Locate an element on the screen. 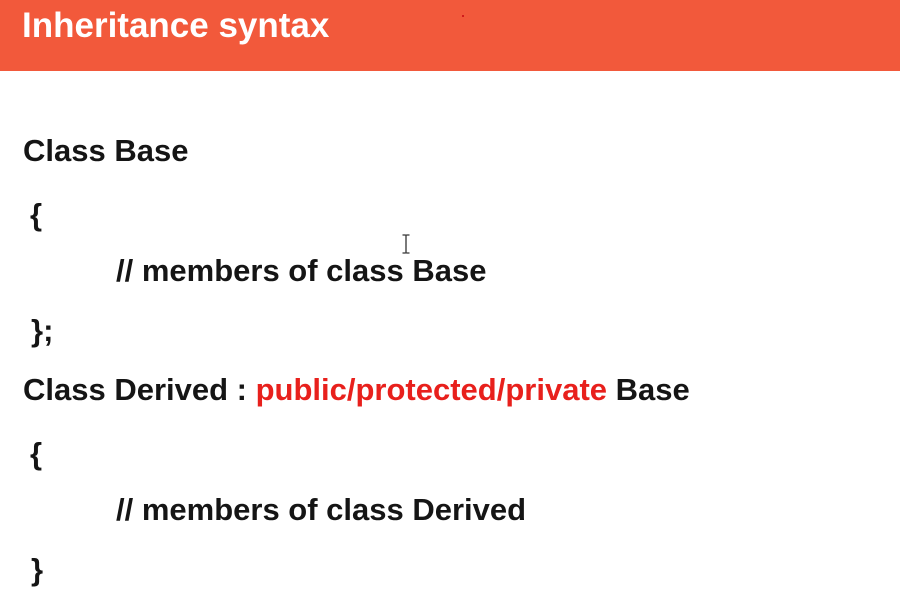 The height and width of the screenshot is (609, 900). derived-declaration-prefix: Class Derived : is located at coordinates (139, 389).